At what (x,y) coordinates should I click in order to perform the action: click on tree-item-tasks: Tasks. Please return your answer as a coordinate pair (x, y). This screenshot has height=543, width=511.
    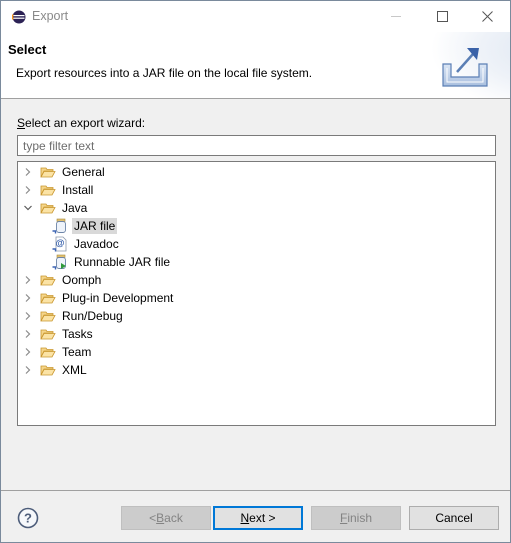
    Looking at the image, I should click on (58, 334).